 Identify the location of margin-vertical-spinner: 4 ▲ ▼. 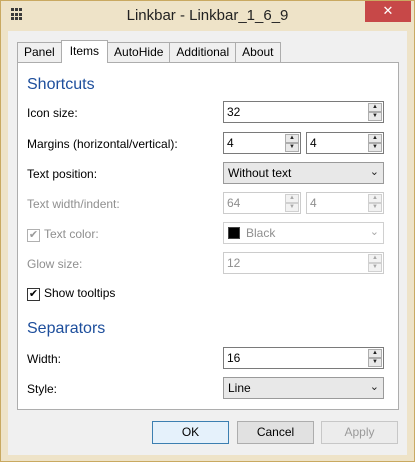
(345, 143).